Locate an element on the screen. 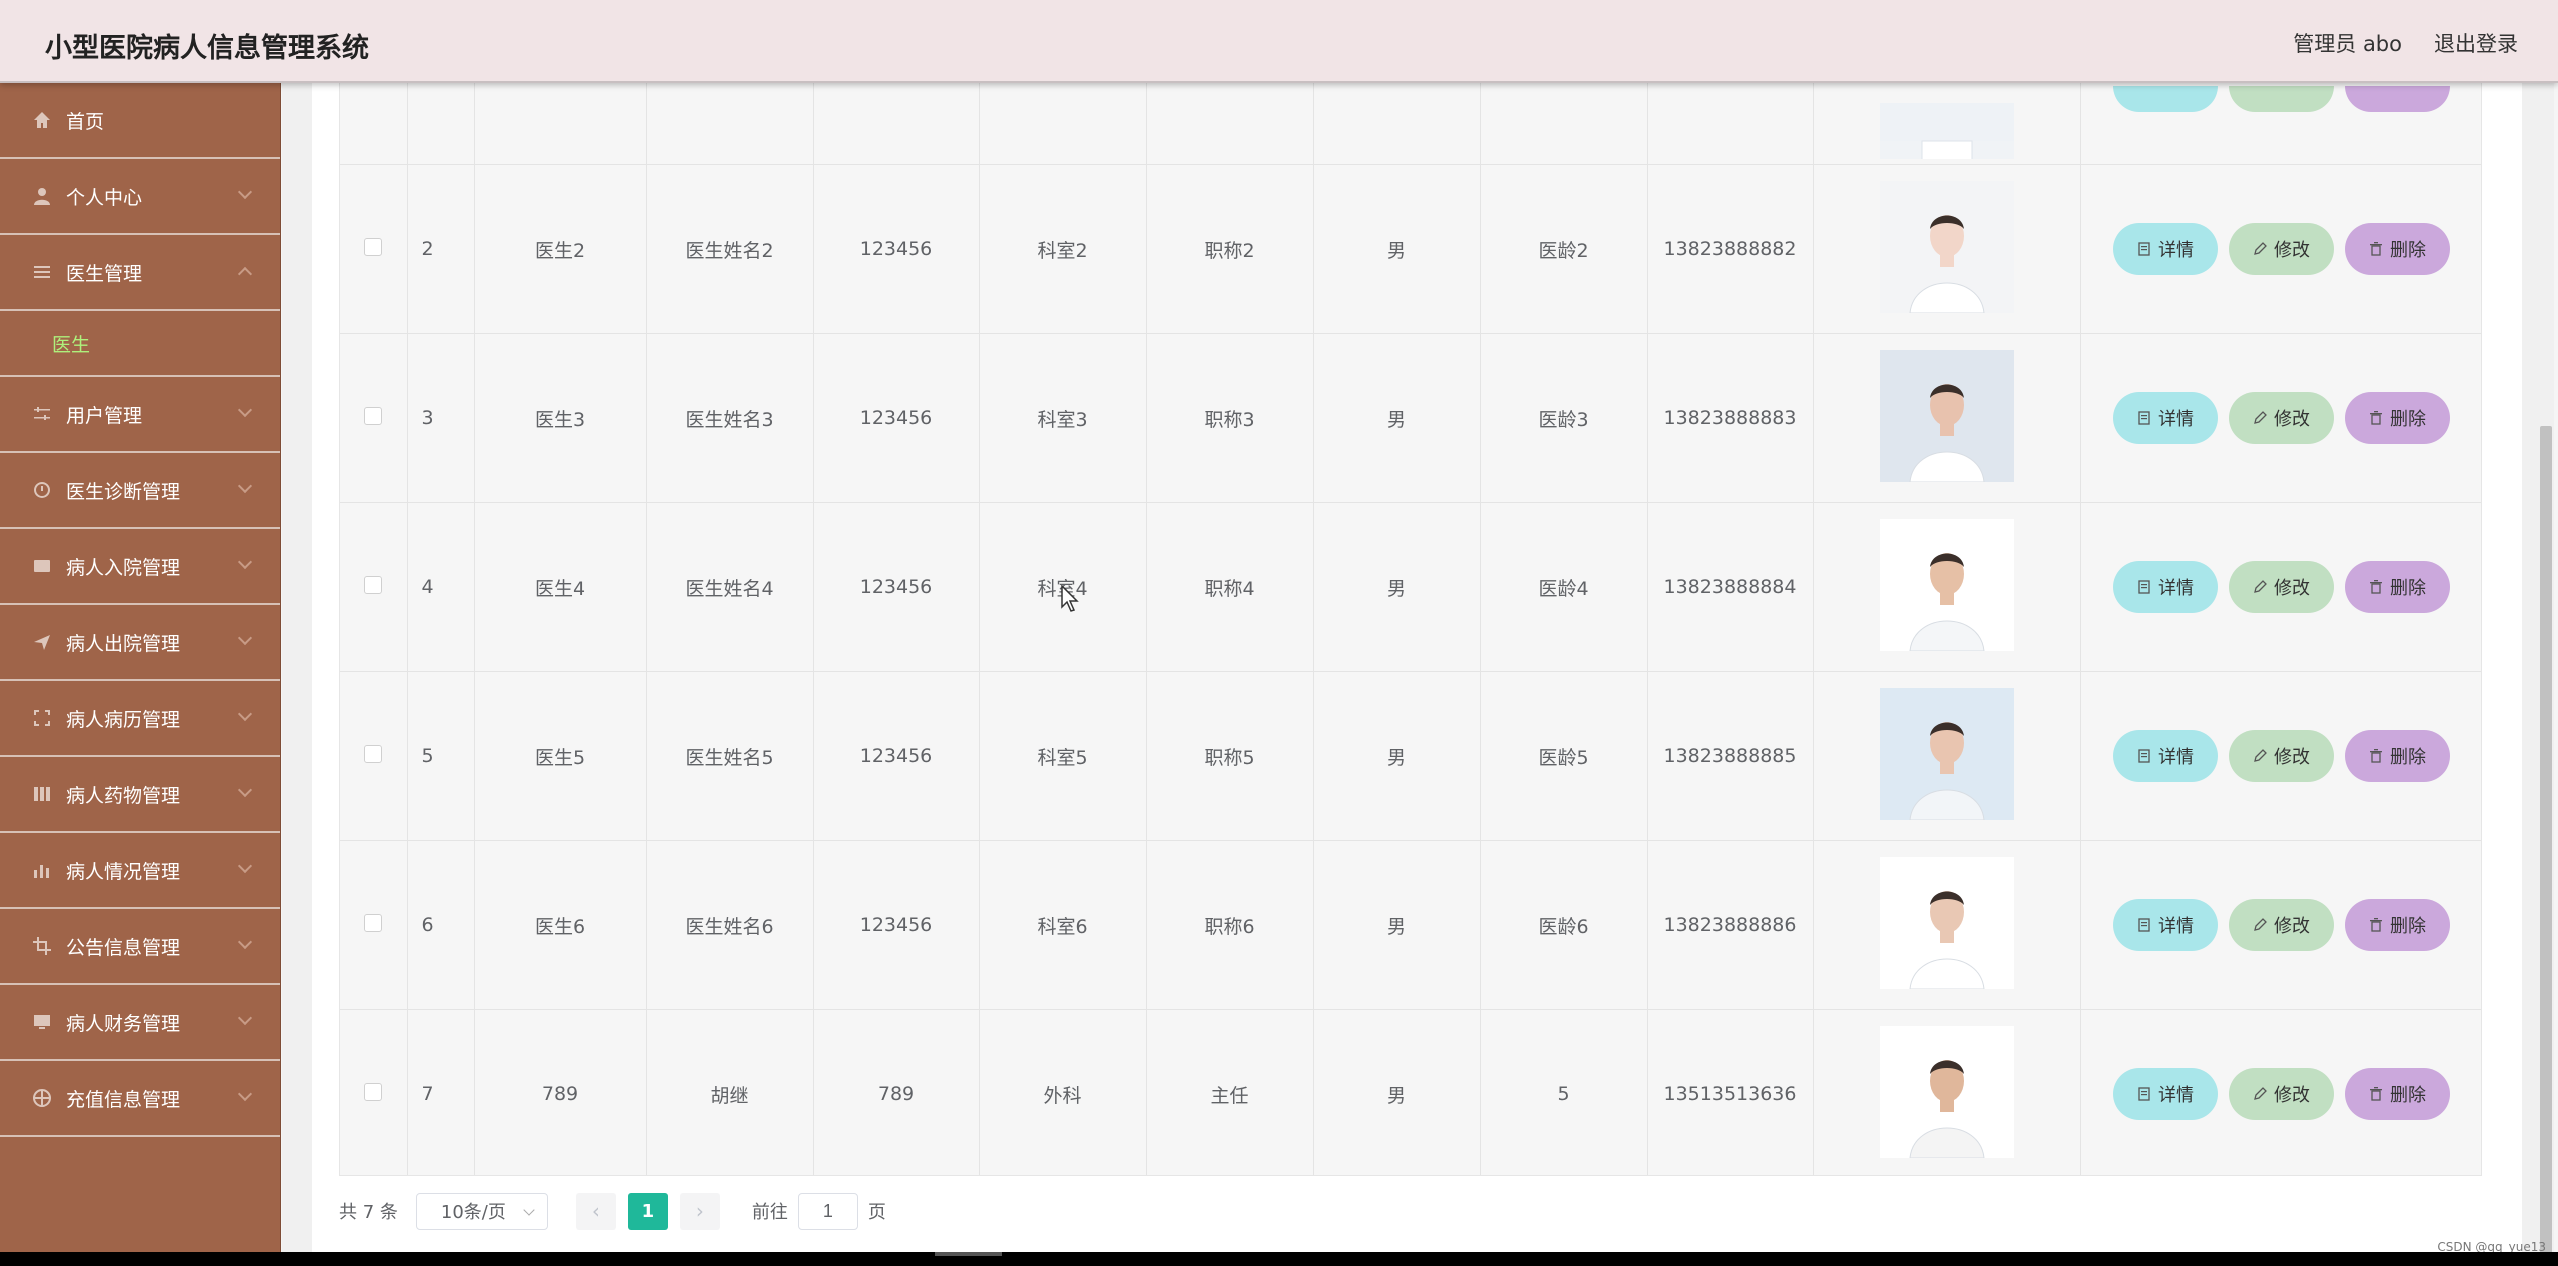 The width and height of the screenshot is (2558, 1266). sidebar-item-label: 病人财务管理 is located at coordinates (123, 1023).